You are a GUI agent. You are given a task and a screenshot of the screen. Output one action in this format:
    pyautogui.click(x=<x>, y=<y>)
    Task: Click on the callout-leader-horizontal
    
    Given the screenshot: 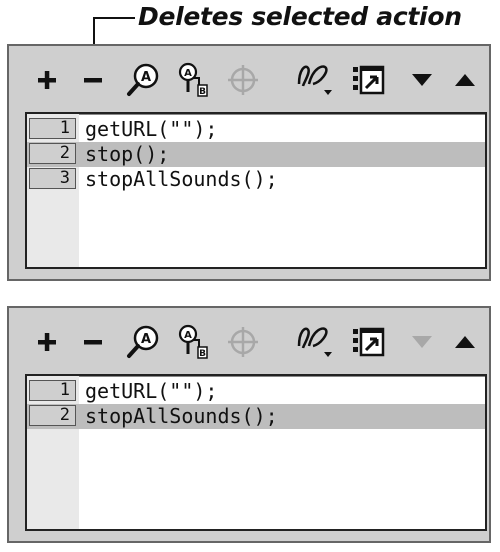 What is the action you would take?
    pyautogui.click(x=114, y=18)
    